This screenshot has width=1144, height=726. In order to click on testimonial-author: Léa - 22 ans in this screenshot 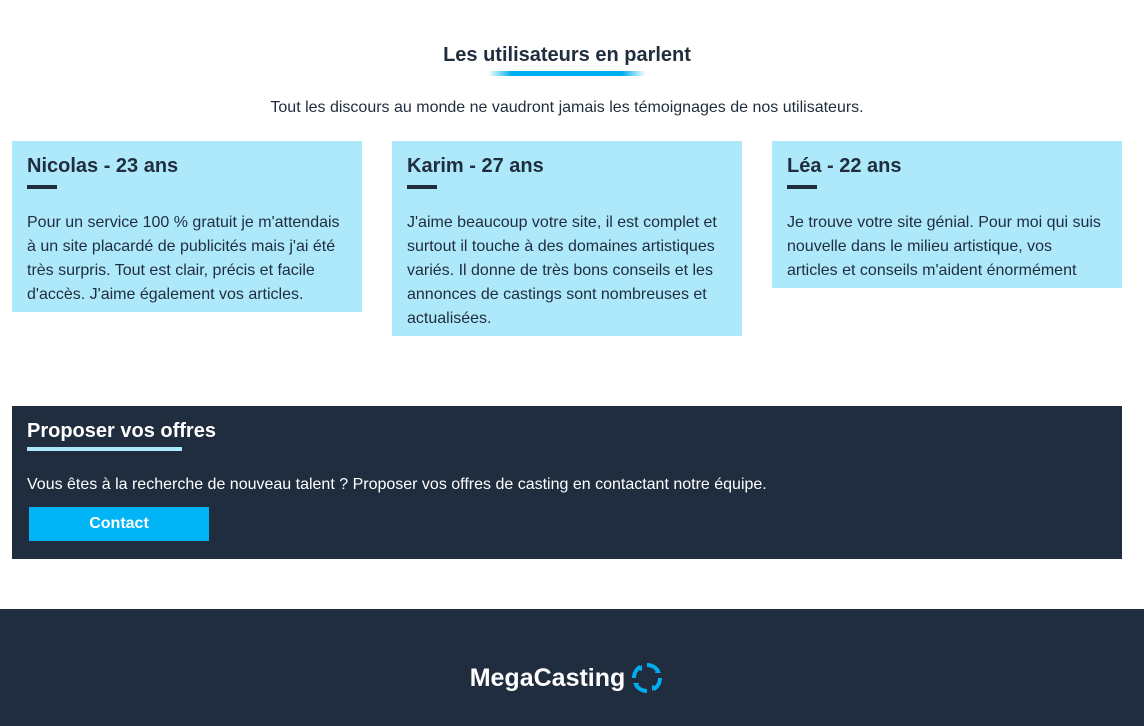, I will do `click(844, 166)`.